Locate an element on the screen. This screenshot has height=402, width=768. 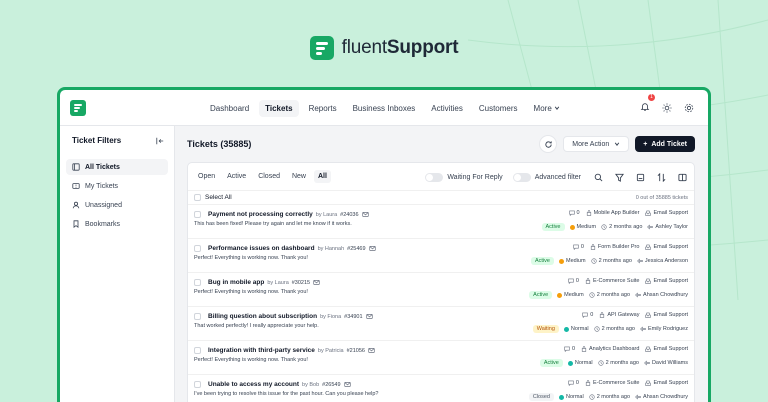
nav-item-tickets: Tickets is located at coordinates (279, 108).